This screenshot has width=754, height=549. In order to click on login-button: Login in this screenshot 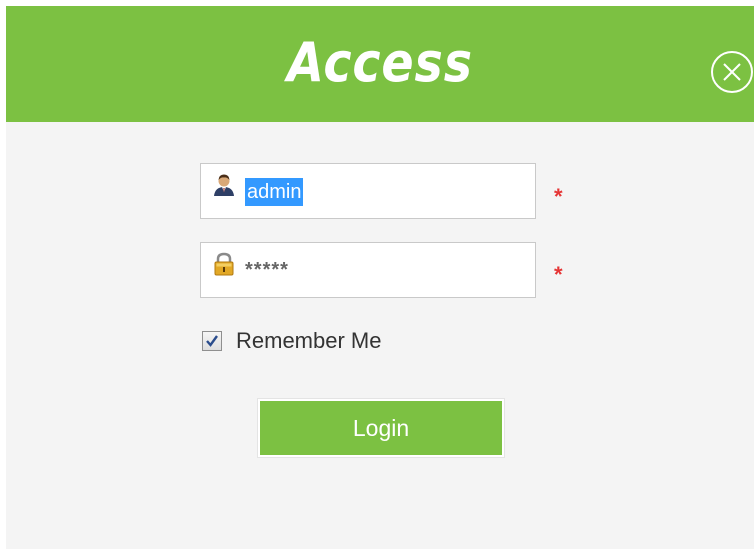, I will do `click(381, 428)`.